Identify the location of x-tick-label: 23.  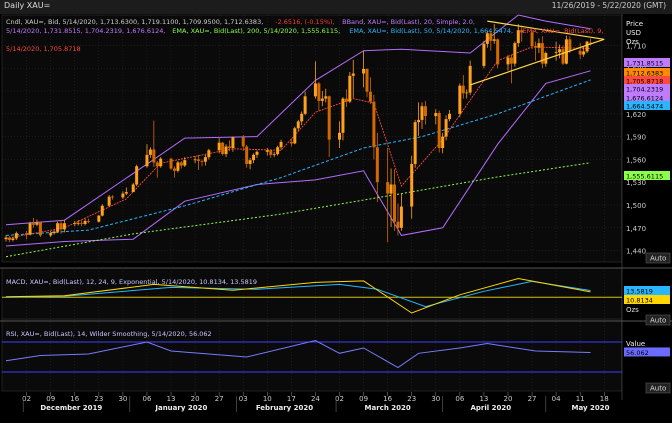
(98, 399).